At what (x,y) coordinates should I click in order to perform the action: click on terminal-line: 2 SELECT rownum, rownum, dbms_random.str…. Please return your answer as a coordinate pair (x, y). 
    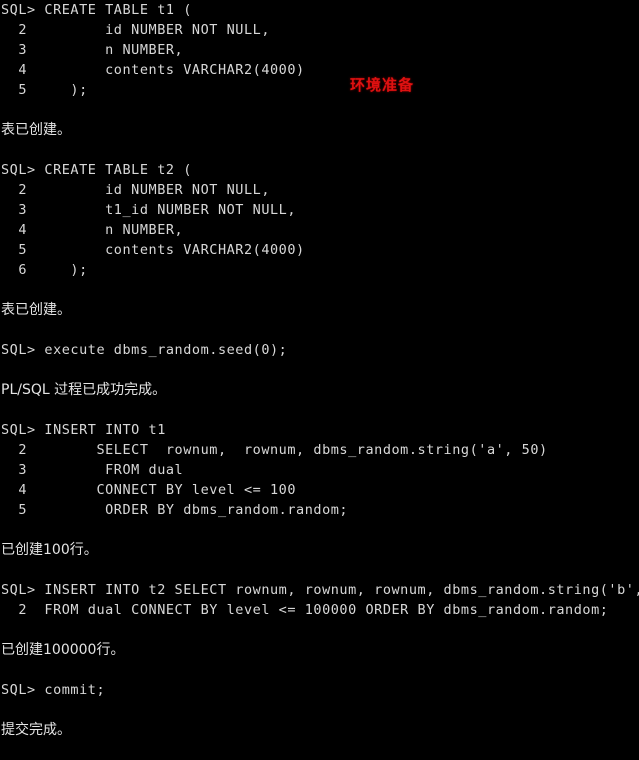
    Looking at the image, I should click on (274, 450).